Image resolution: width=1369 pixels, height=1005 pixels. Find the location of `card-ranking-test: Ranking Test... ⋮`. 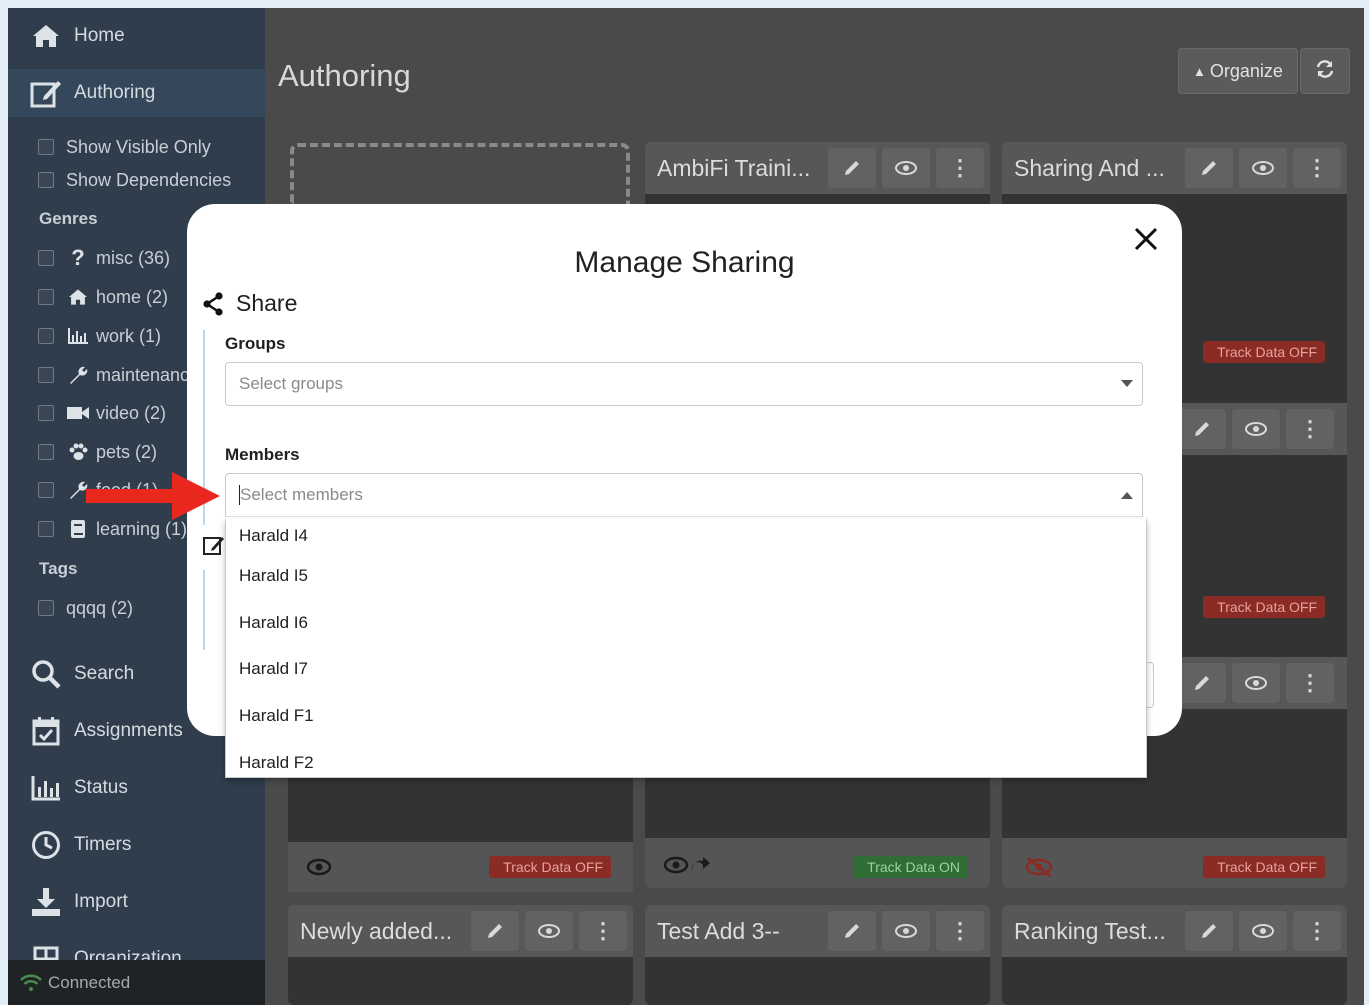

card-ranking-test: Ranking Test... ⋮ is located at coordinates (1174, 955).